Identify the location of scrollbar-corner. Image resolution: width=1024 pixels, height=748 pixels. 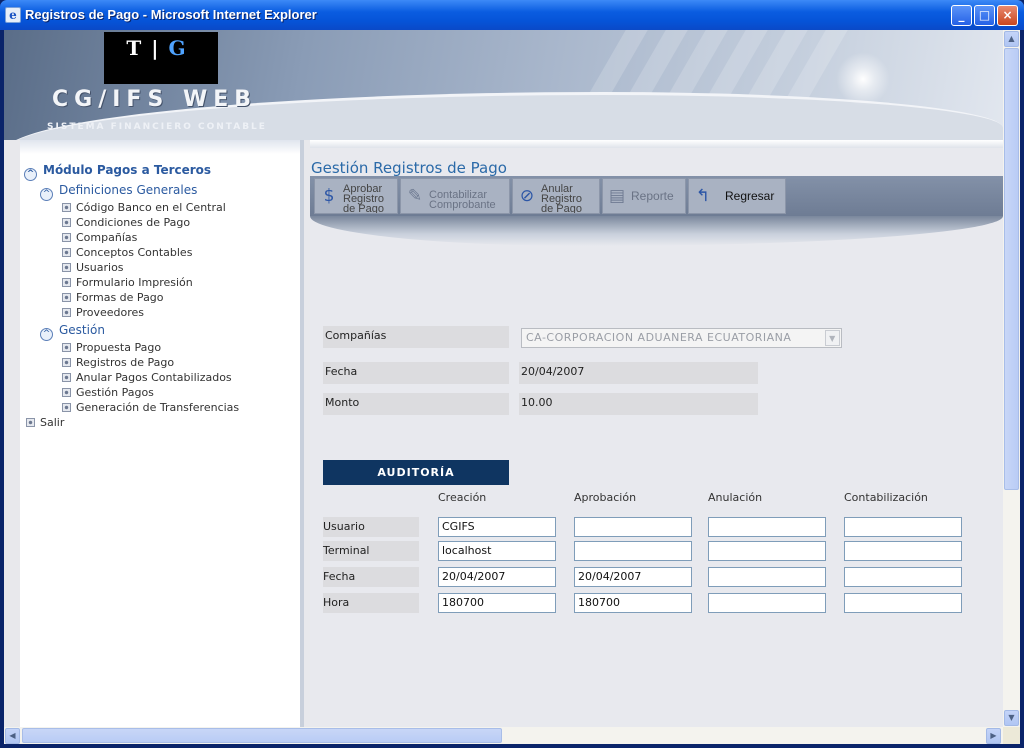
(1011, 735).